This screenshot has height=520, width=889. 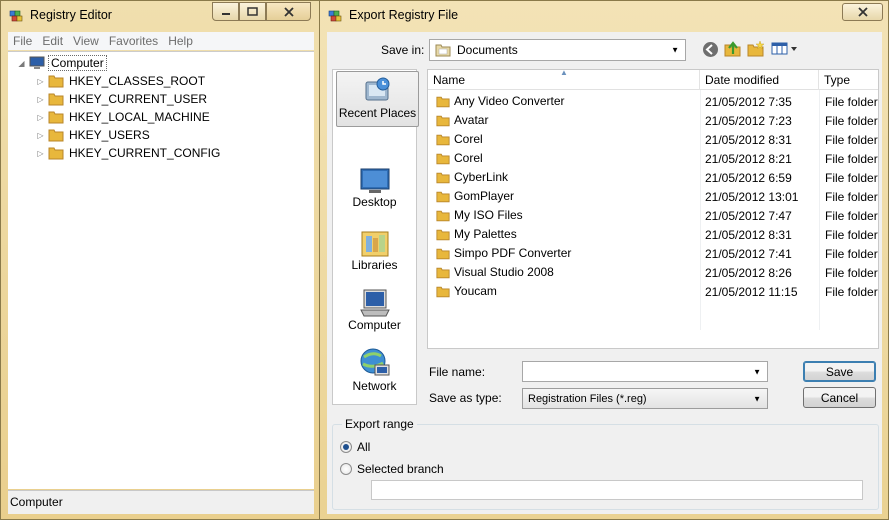 I want to click on file-date-cell: 21/05/2012 6:59, so click(x=748, y=178).